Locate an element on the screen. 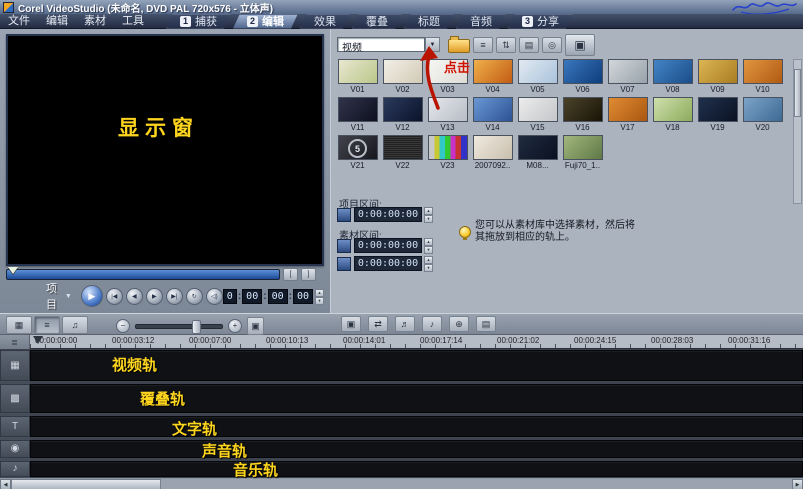 The image size is (803, 489). menu-edit: 编辑 is located at coordinates (57, 21).